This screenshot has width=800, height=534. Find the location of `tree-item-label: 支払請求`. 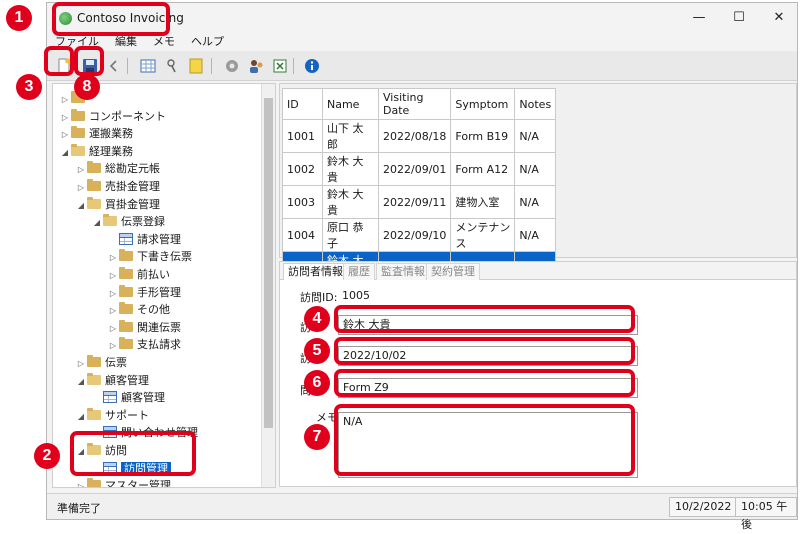

tree-item-label: 支払請求 is located at coordinates (159, 345).